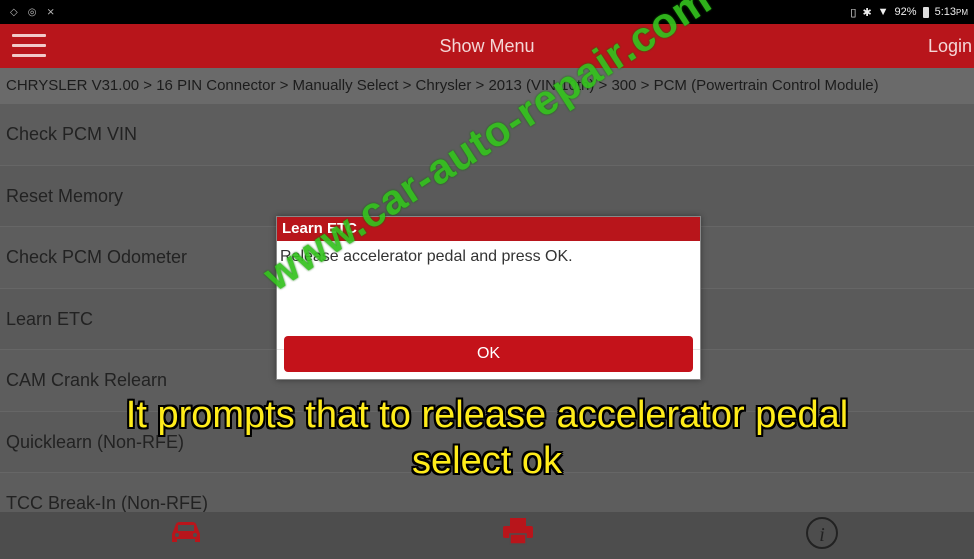 The image size is (974, 559). I want to click on notification-icon: ◇, so click(14, 12).